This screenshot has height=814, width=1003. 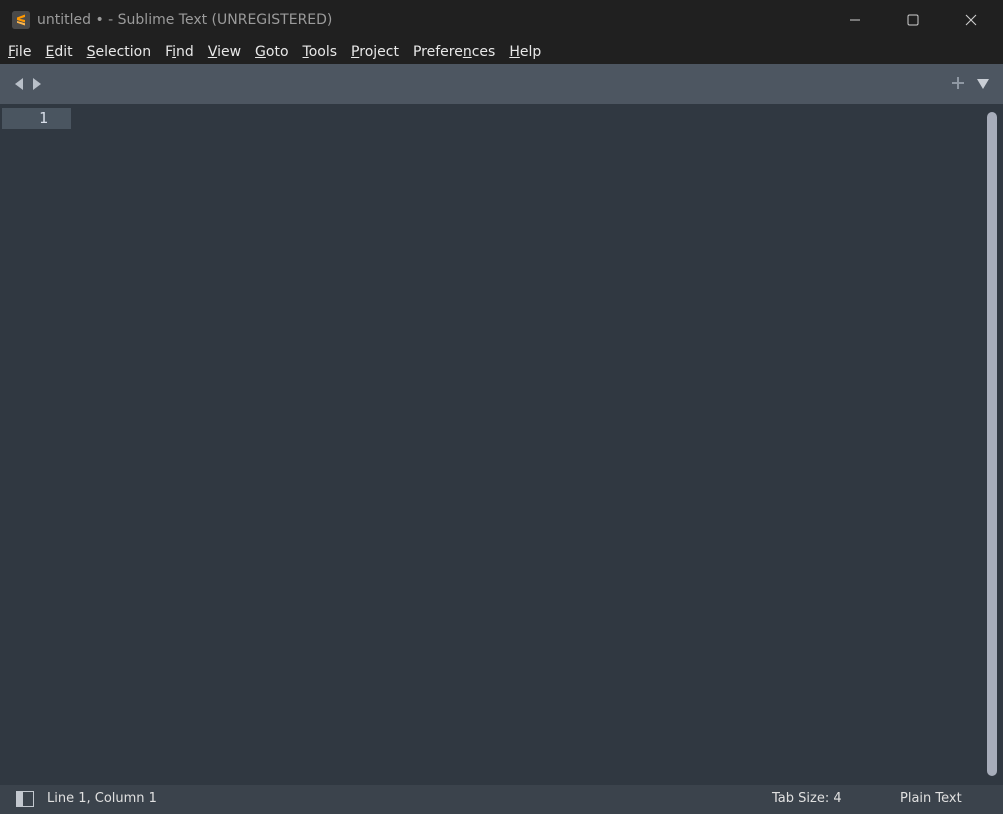 I want to click on line-number: 1, so click(x=43, y=118).